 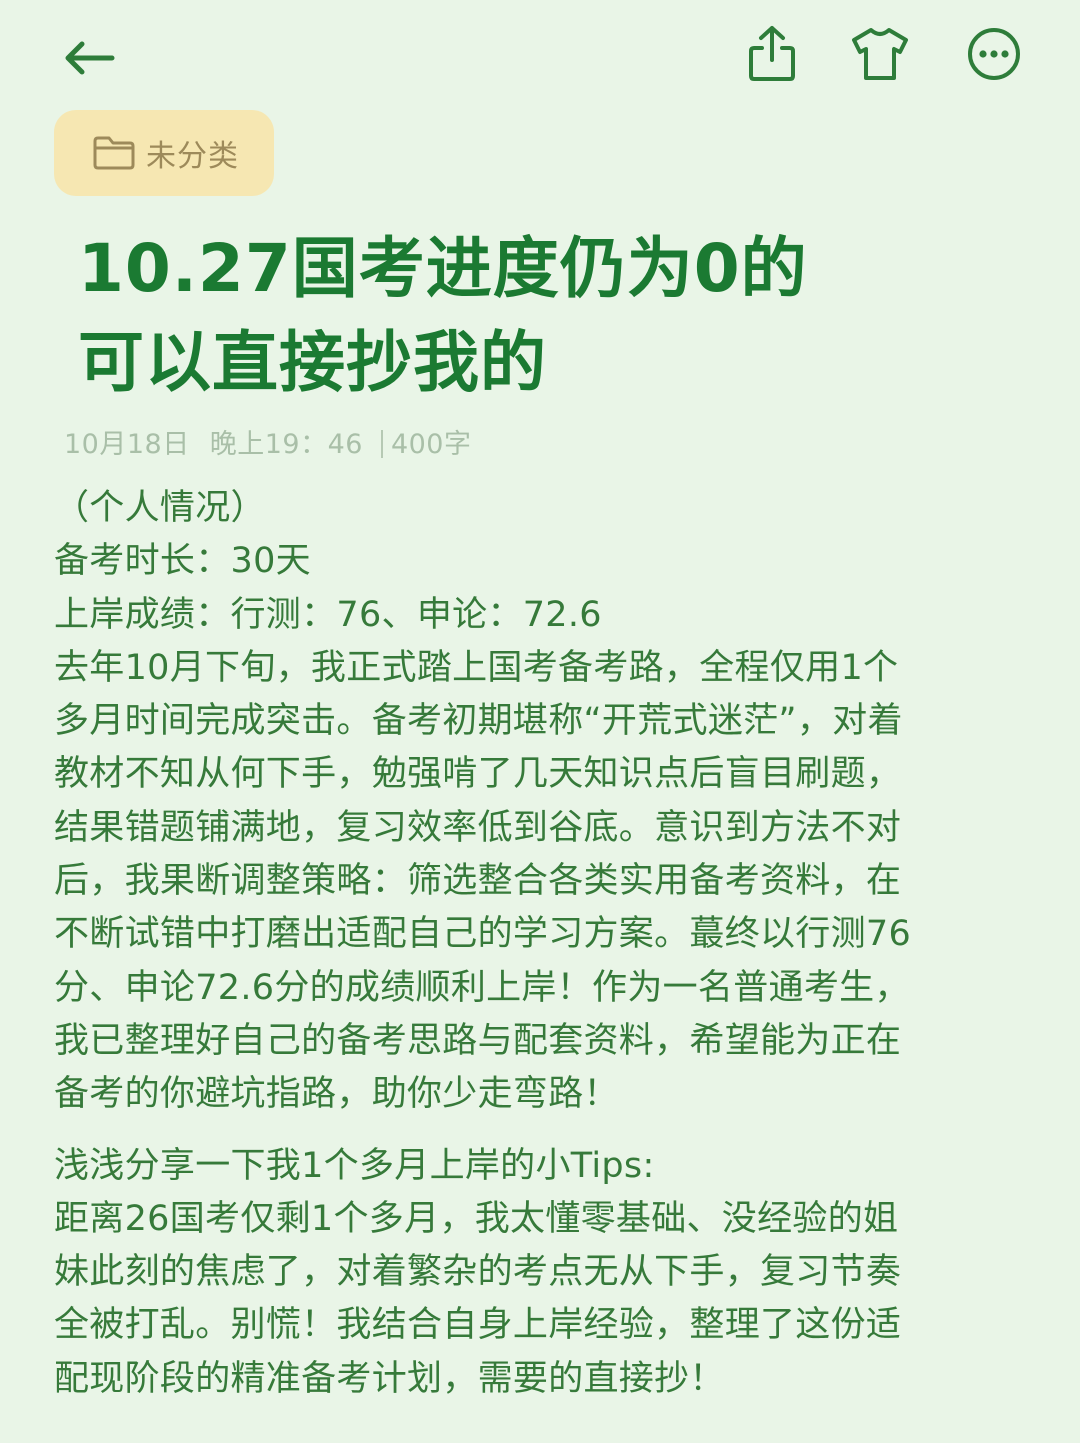 What do you see at coordinates (312, 362) in the screenshot?
I see `note-title-line-2: 可以直接抄我的` at bounding box center [312, 362].